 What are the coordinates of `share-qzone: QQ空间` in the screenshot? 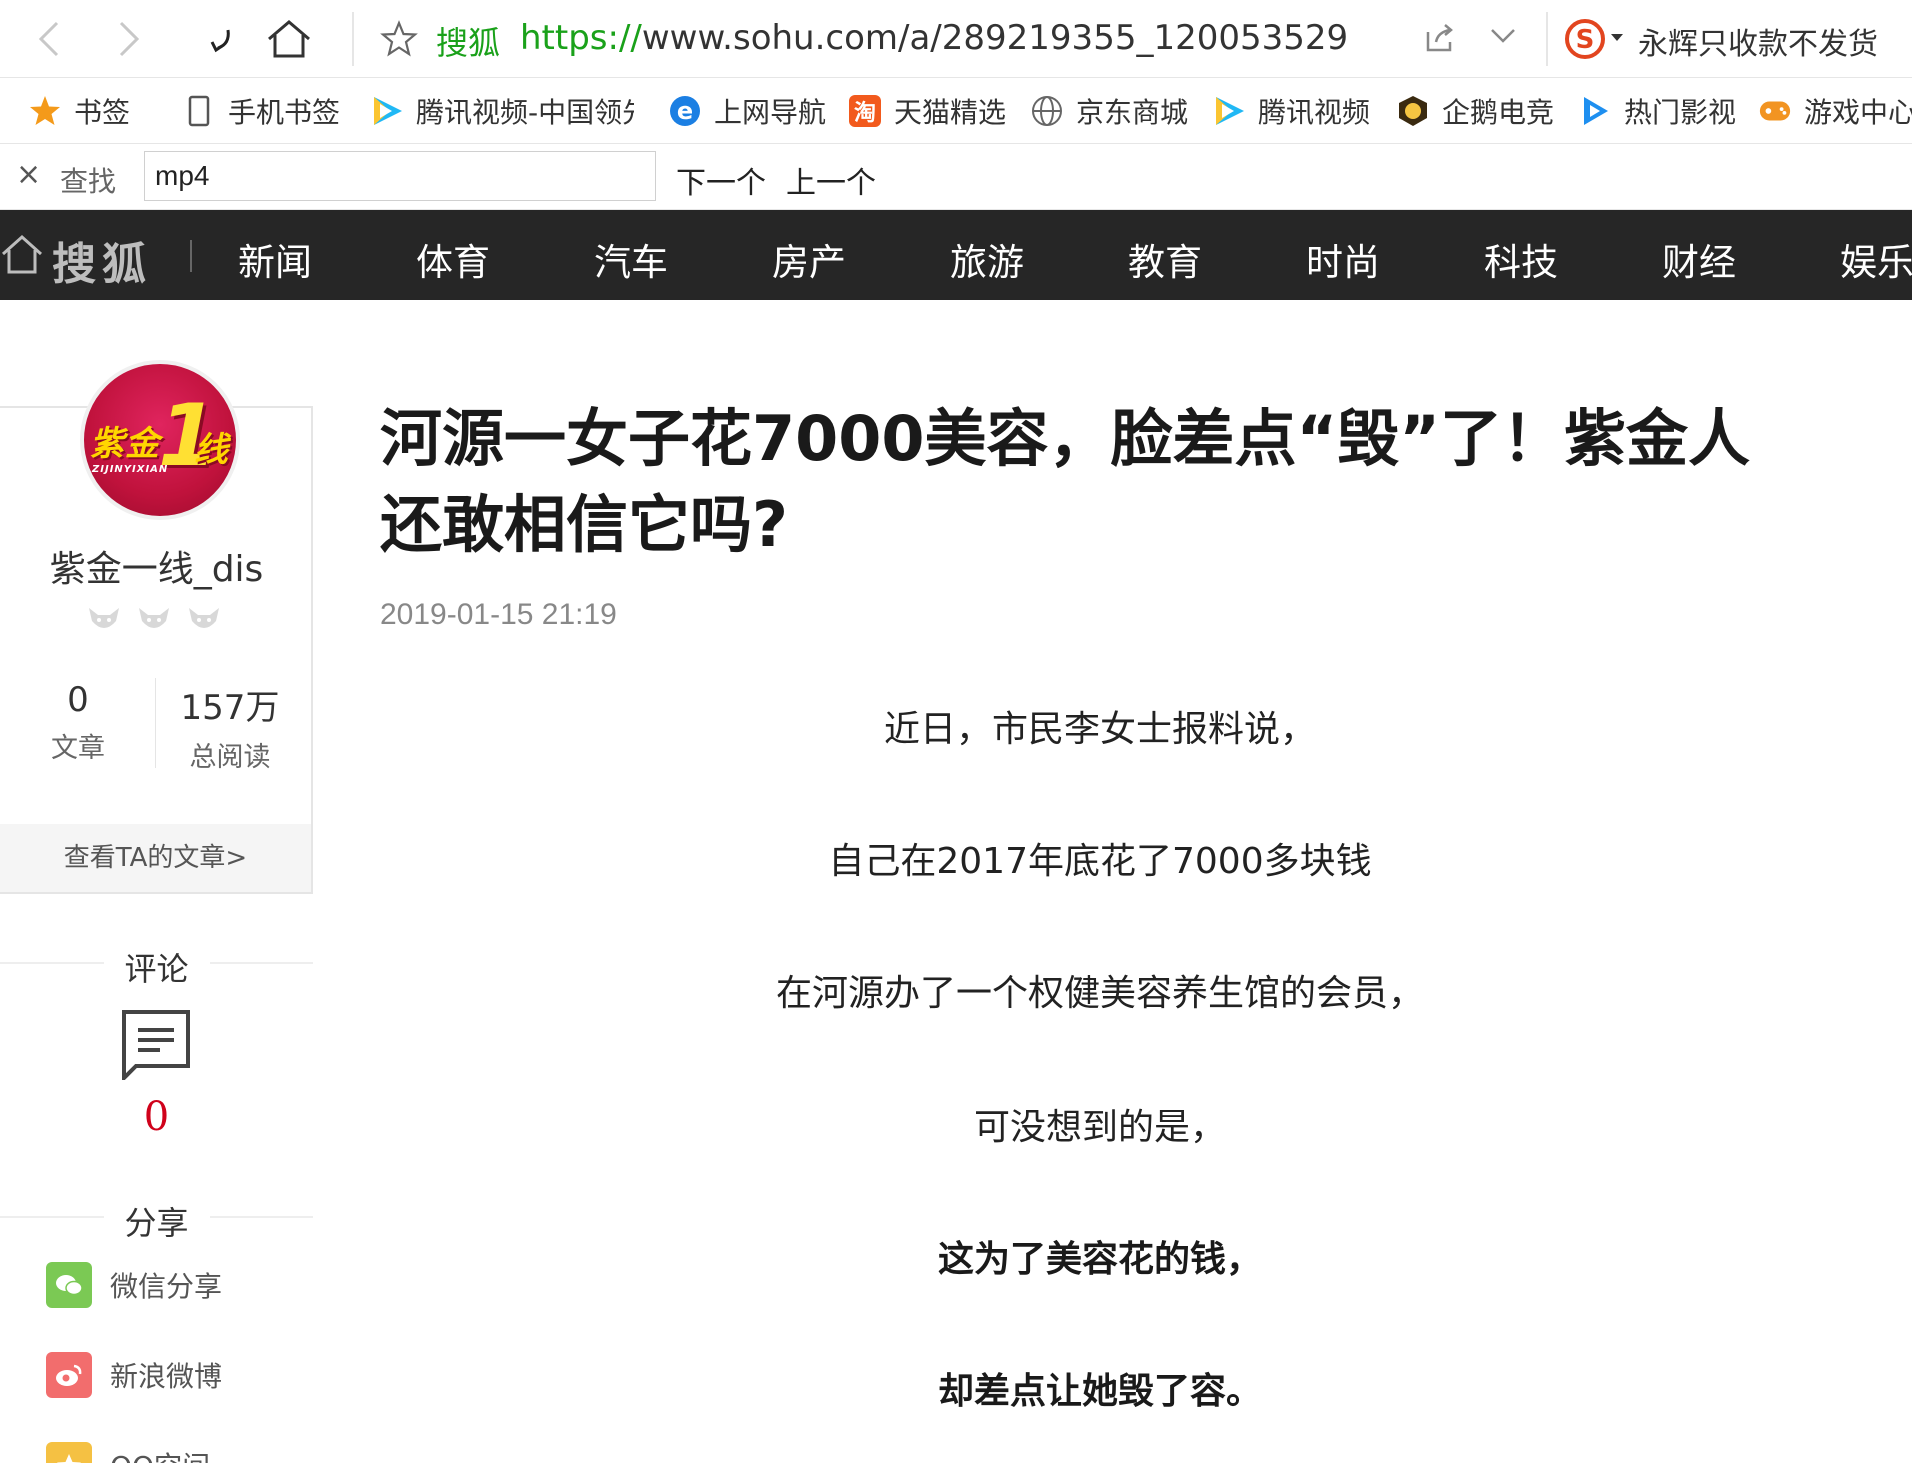 It's located at (128, 1452).